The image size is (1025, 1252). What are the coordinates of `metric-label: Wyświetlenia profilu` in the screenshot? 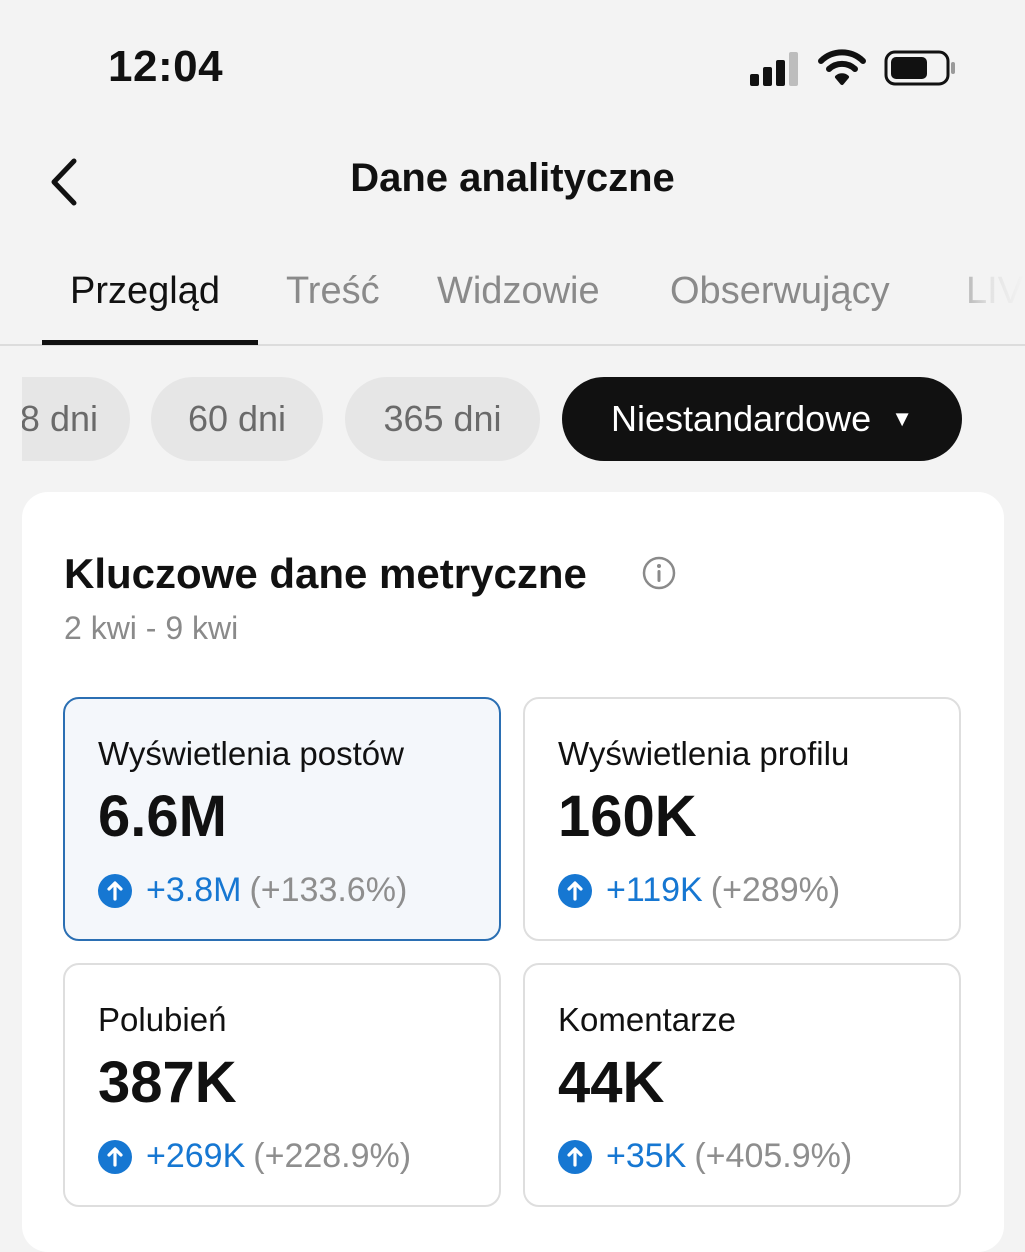 It's located at (704, 753).